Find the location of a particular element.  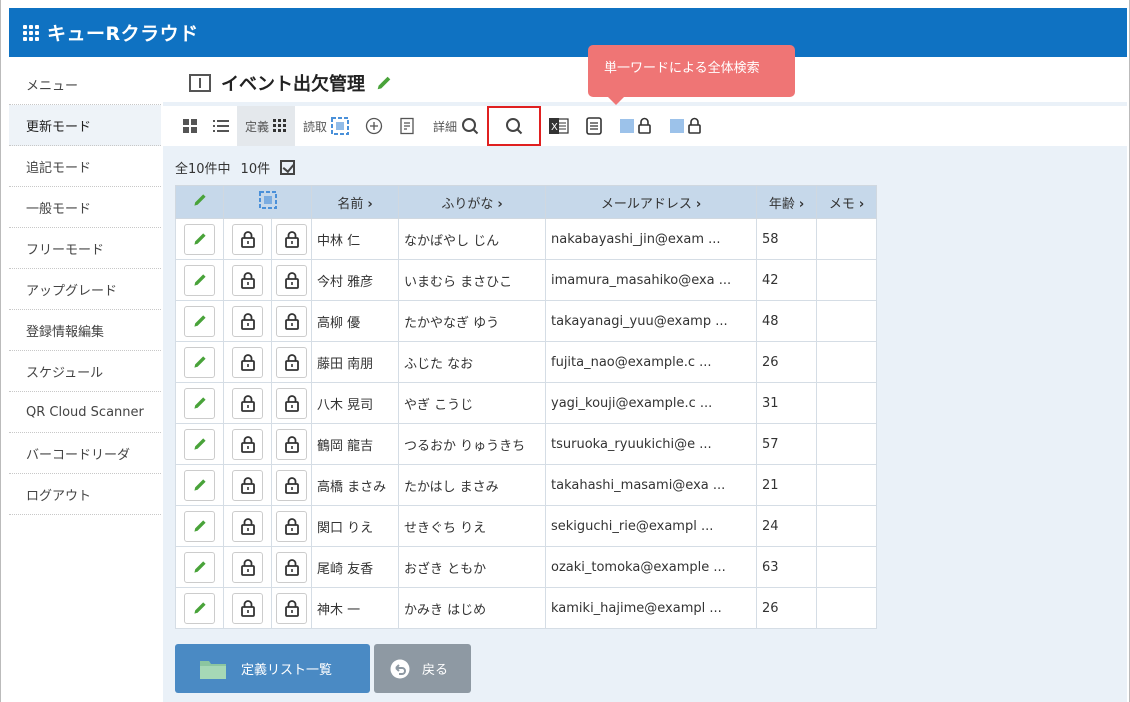

define-button: 定義 is located at coordinates (266, 126).